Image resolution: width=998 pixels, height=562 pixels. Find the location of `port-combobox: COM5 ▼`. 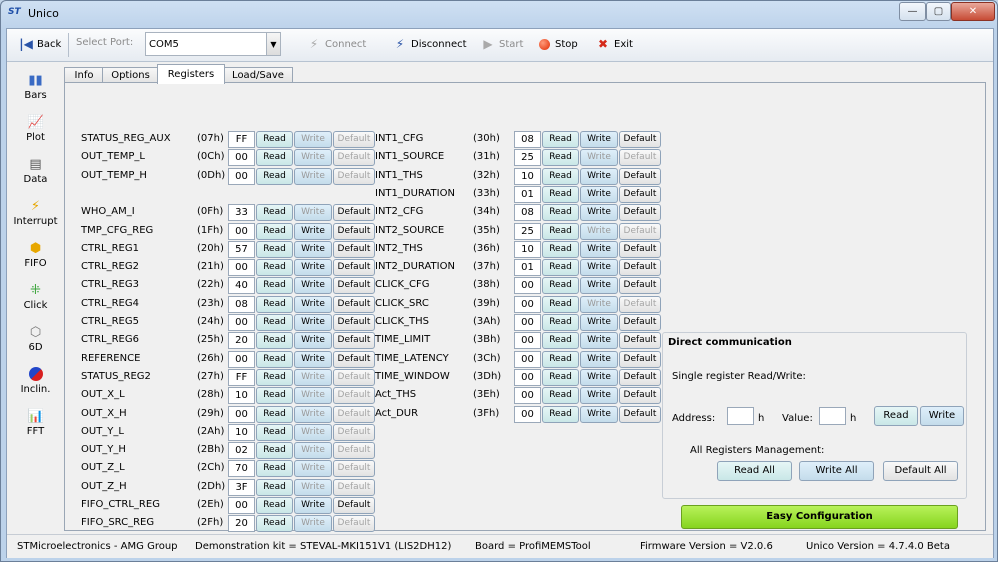

port-combobox: COM5 ▼ is located at coordinates (213, 44).